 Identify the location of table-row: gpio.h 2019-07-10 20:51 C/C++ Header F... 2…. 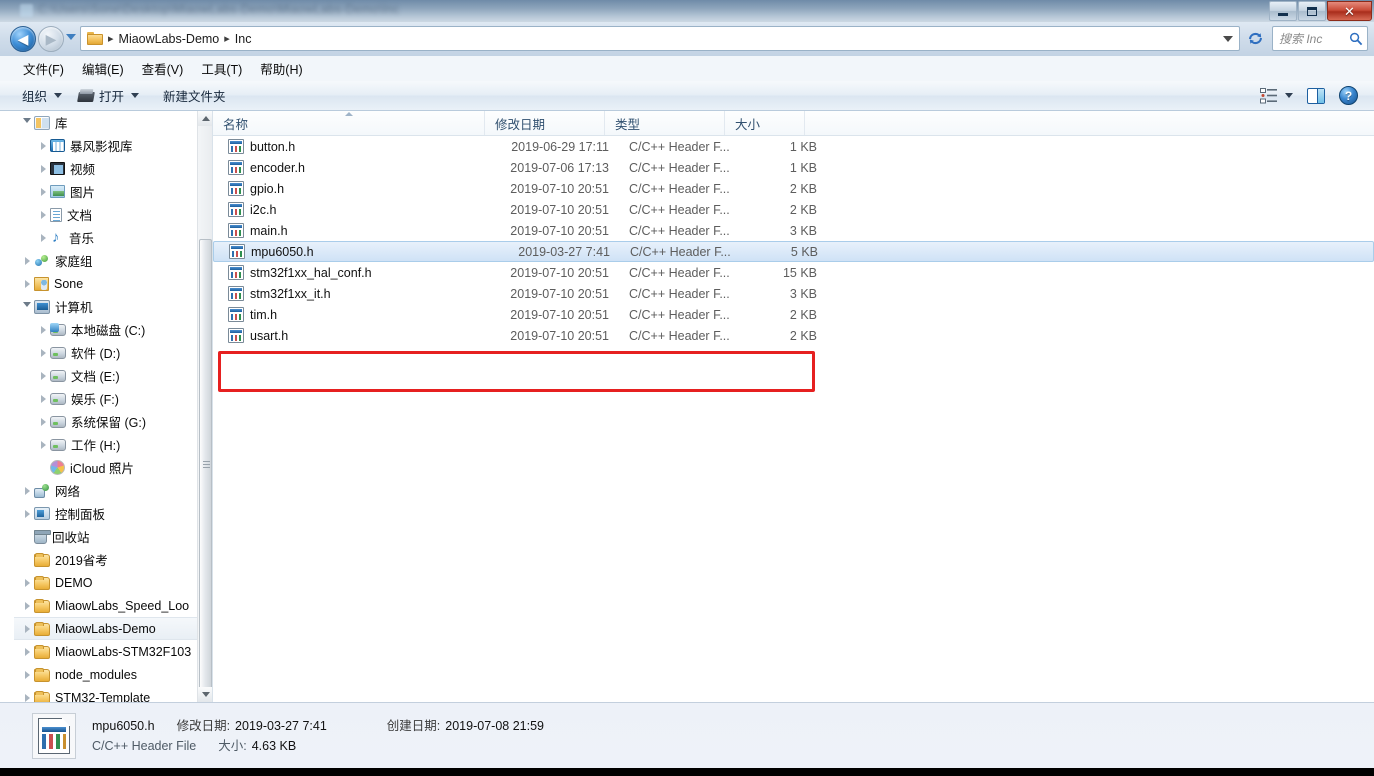
(793, 188).